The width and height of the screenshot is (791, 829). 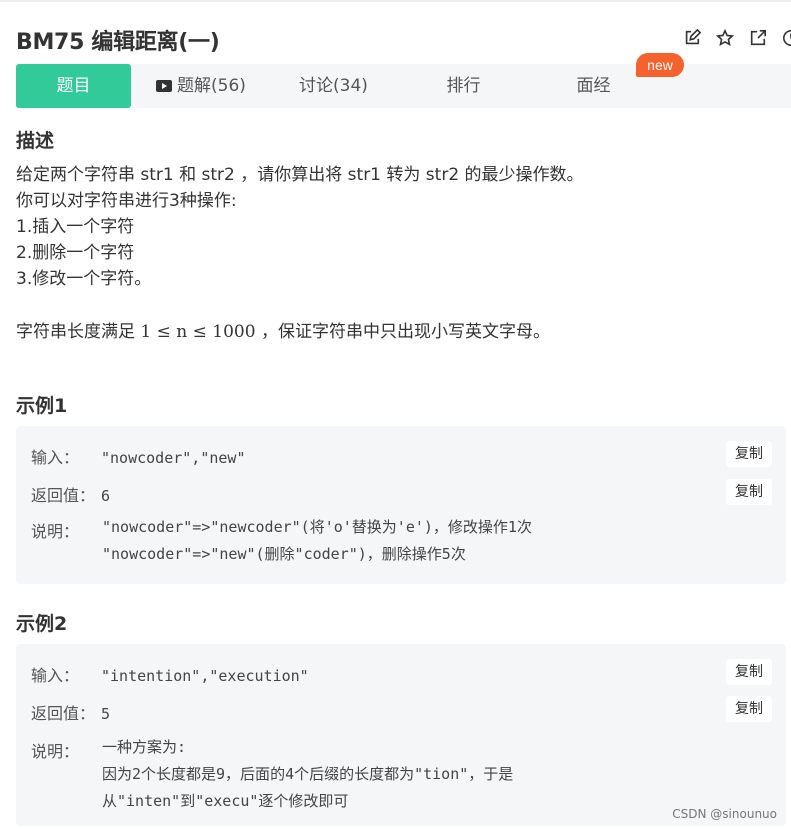 What do you see at coordinates (205, 676) in the screenshot?
I see `input-value: "intention","execution"` at bounding box center [205, 676].